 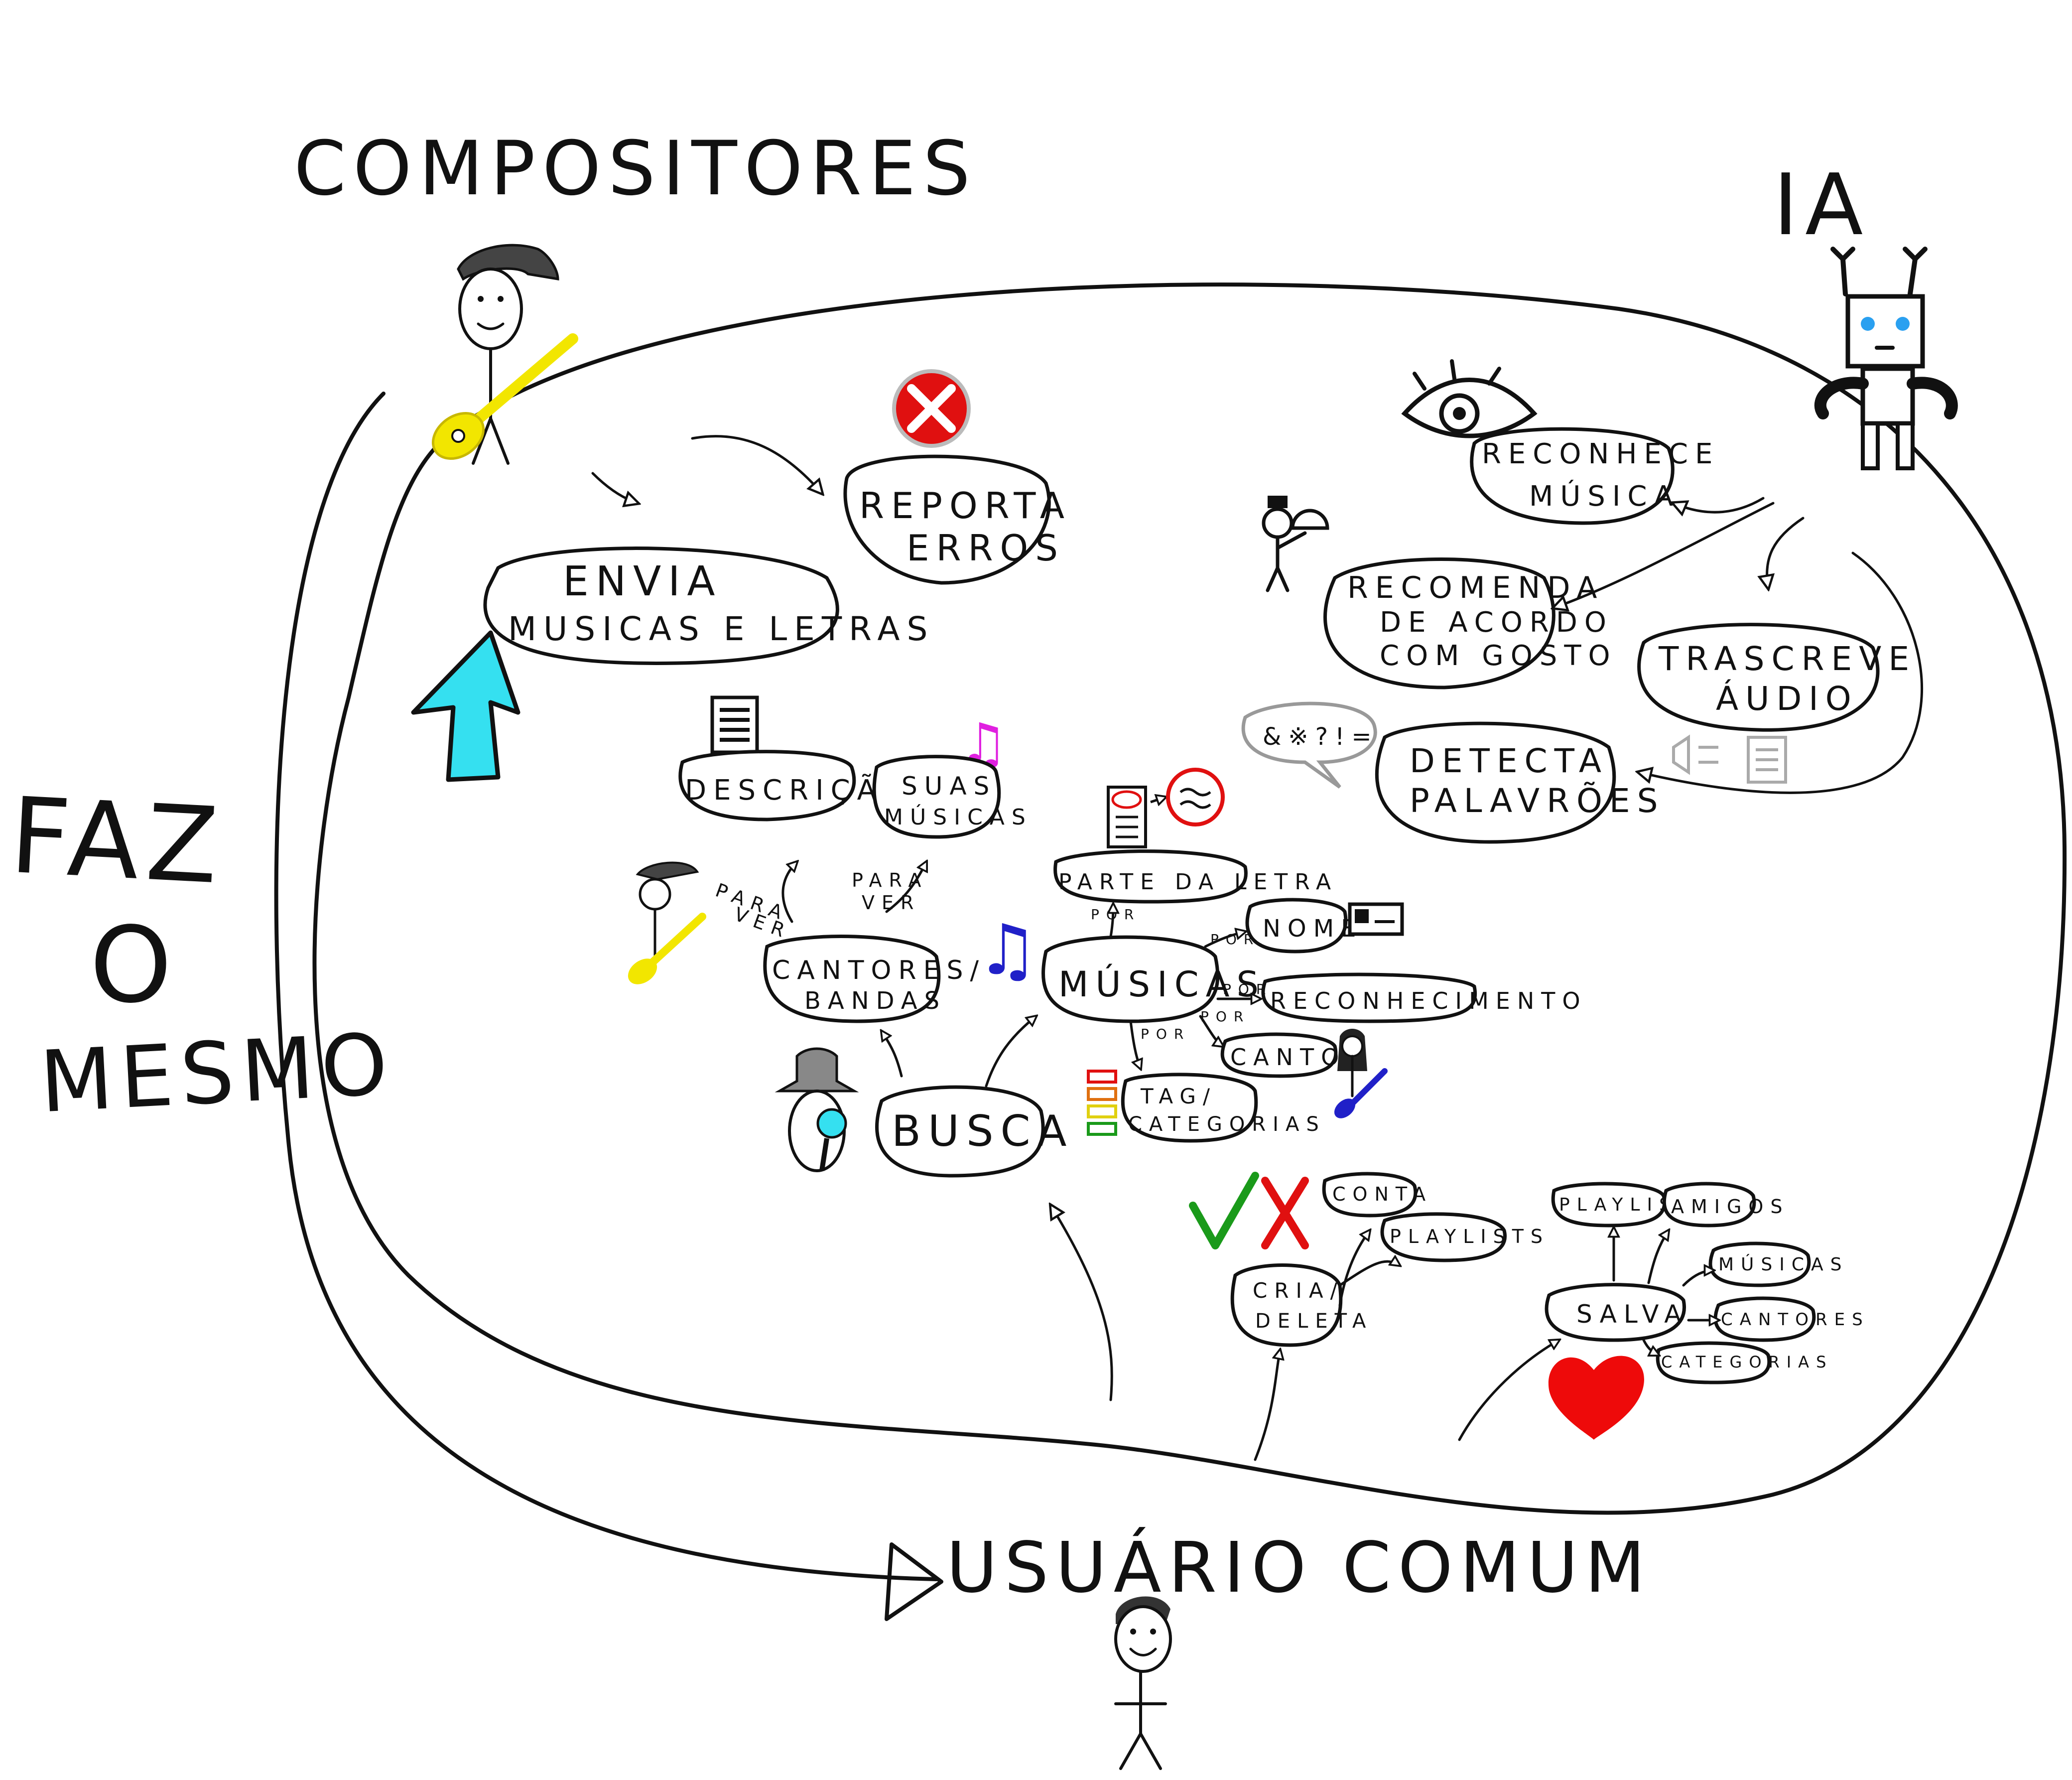 I want to click on edge-por-4: POR, so click(x=1225, y=1016).